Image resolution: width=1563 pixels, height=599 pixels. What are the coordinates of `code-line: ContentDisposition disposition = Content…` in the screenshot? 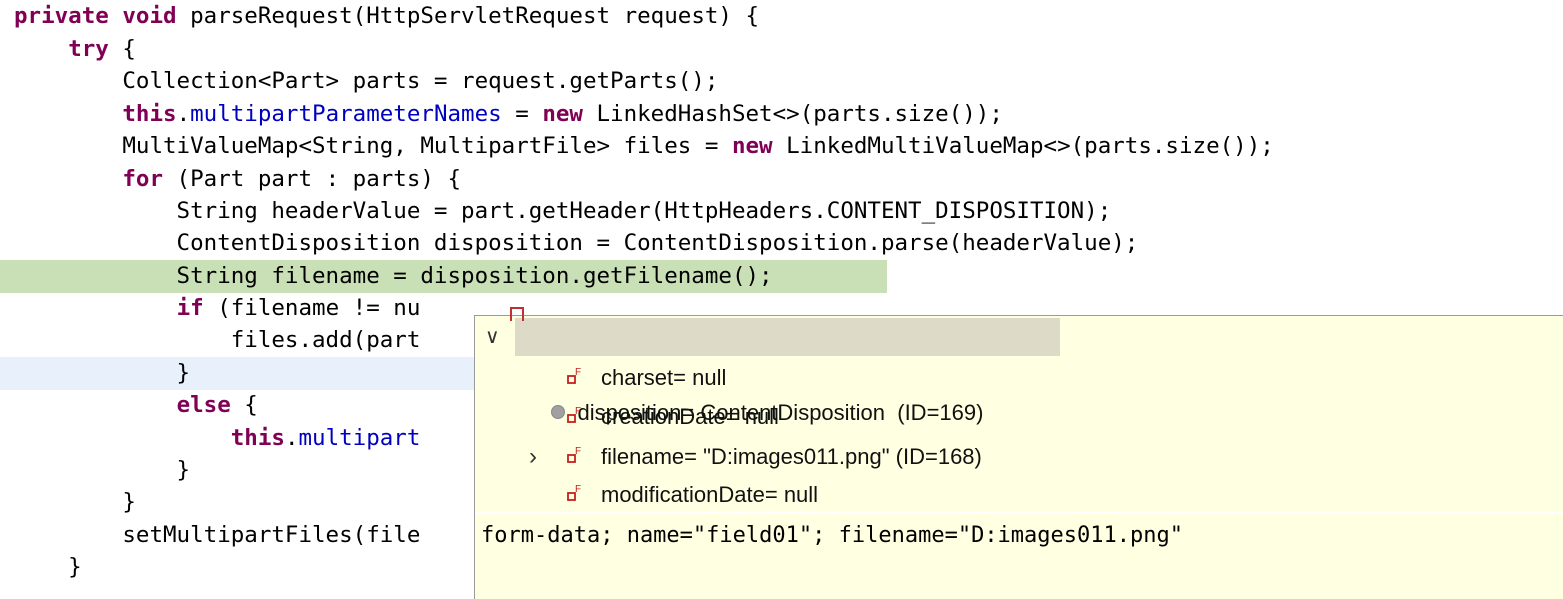 It's located at (781, 243).